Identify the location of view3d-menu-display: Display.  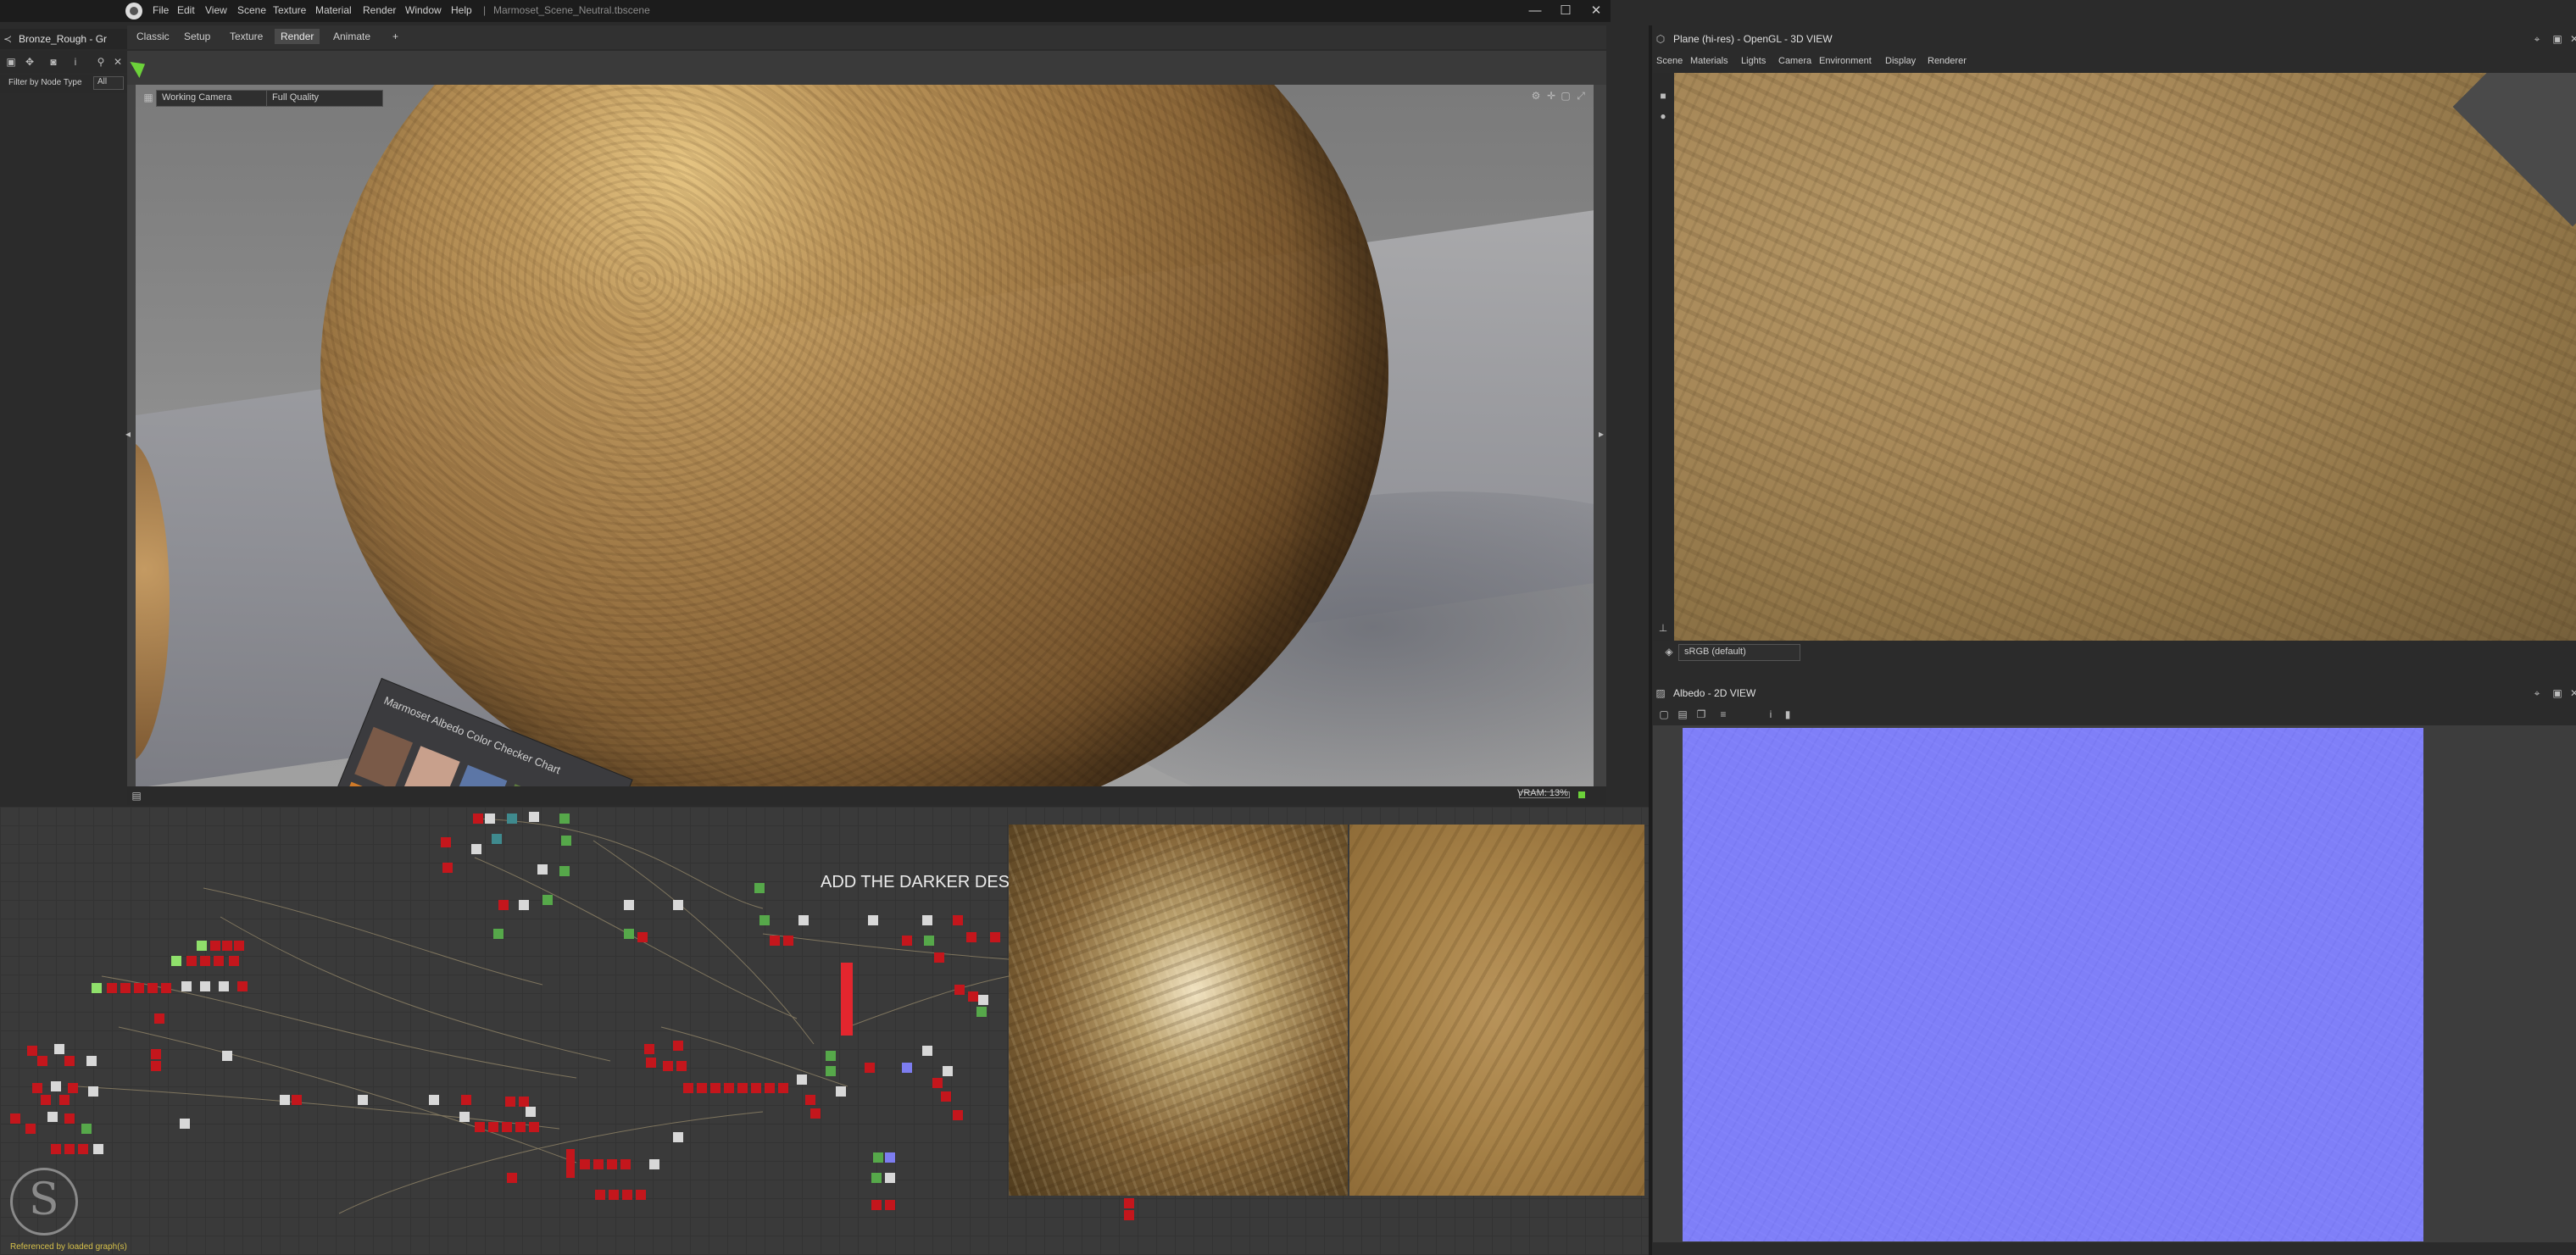
(1900, 61).